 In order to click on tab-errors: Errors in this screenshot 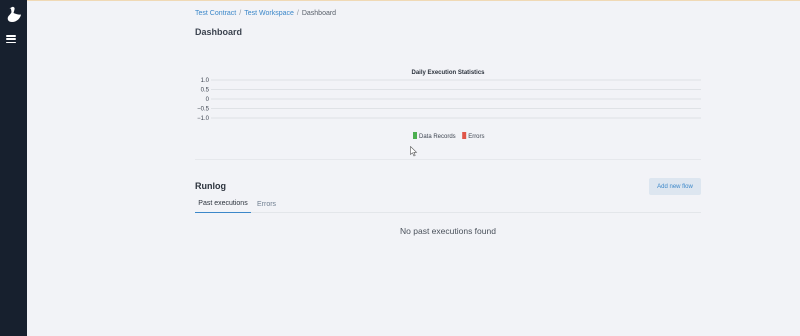, I will do `click(266, 204)`.